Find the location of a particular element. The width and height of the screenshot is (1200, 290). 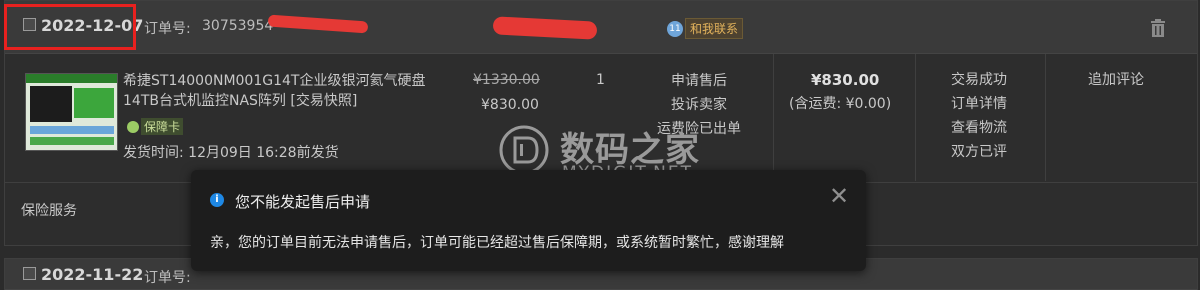

trade-status: 交易成功 is located at coordinates (979, 80).